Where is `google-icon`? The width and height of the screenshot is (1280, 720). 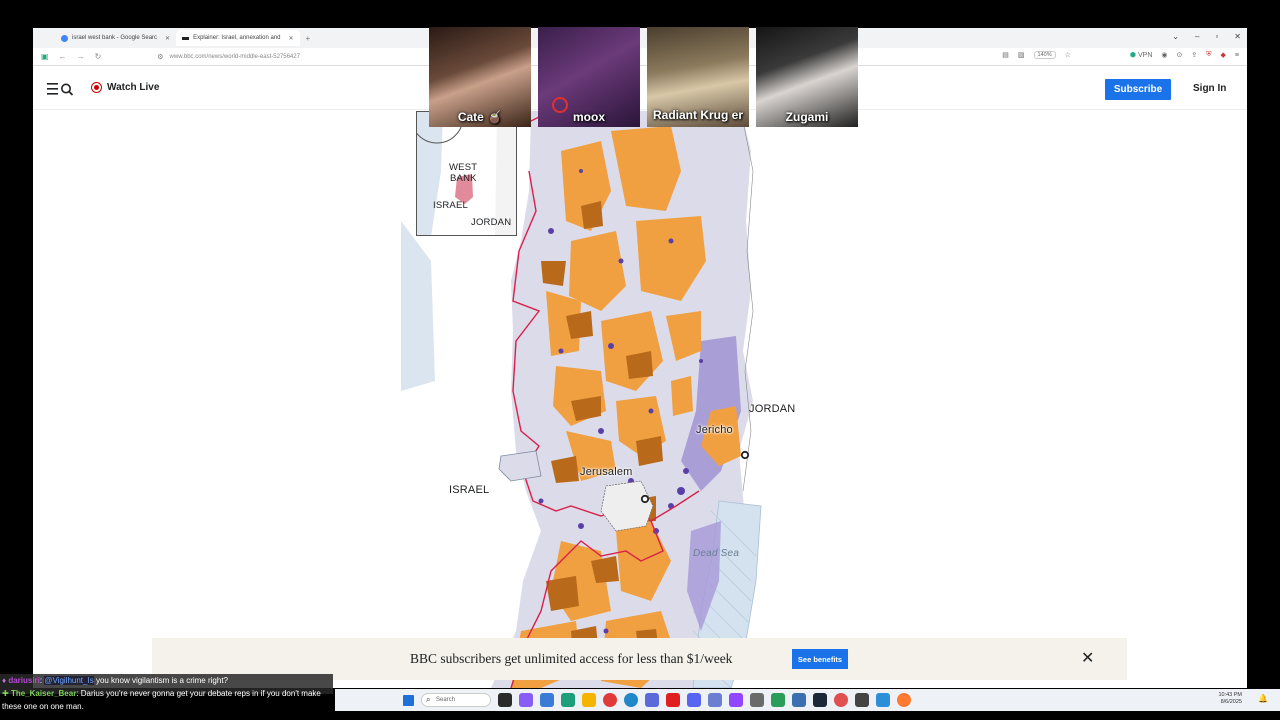 google-icon is located at coordinates (64, 38).